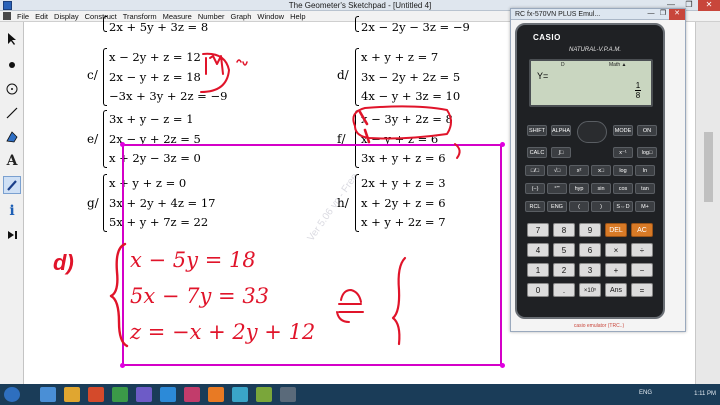 This screenshot has height=405, width=720. I want to click on key-divide: ÷, so click(642, 250).